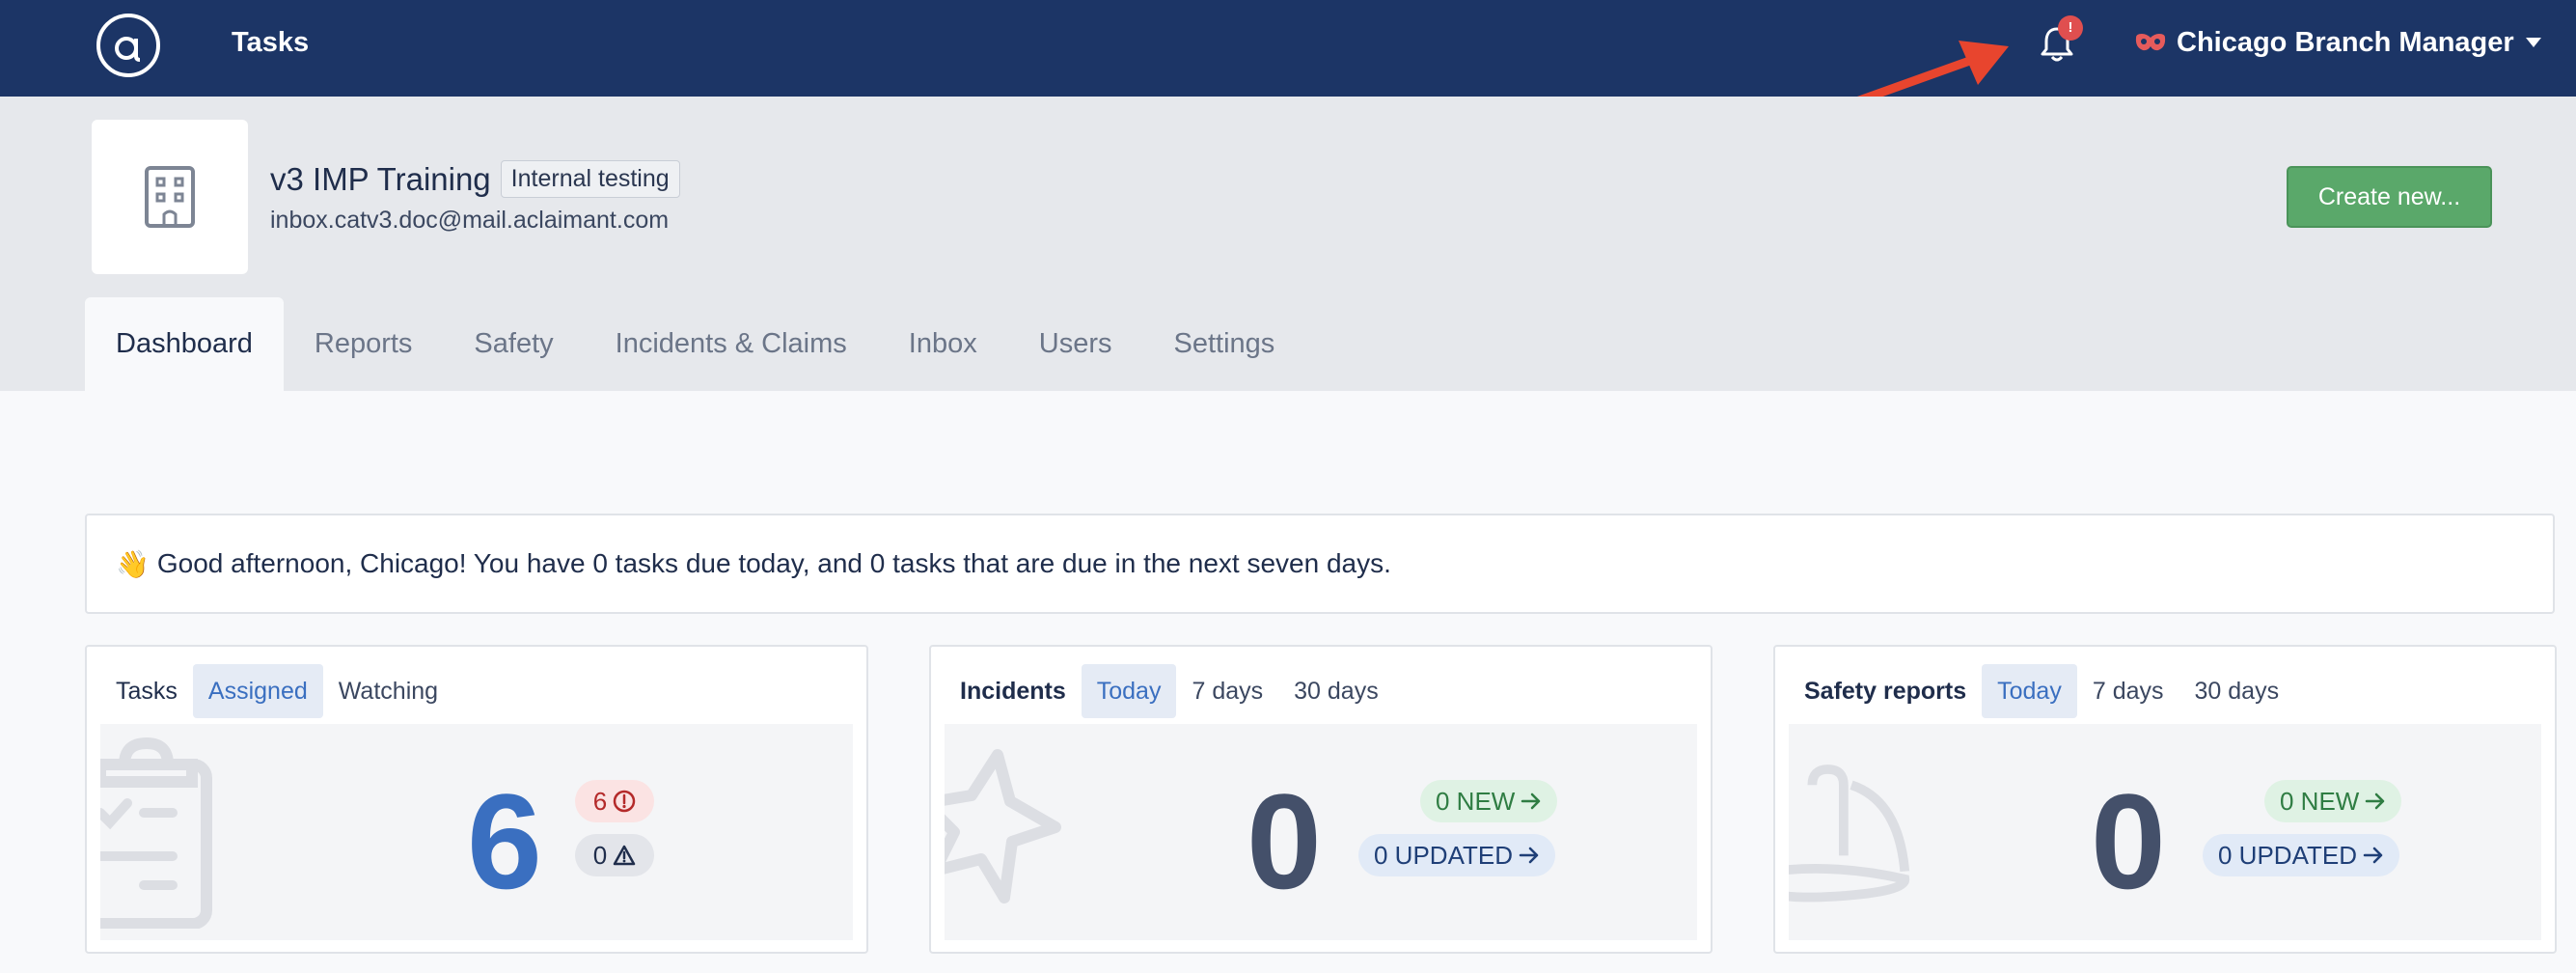  I want to click on user-menu: Chicago Branch Manager, so click(2337, 43).